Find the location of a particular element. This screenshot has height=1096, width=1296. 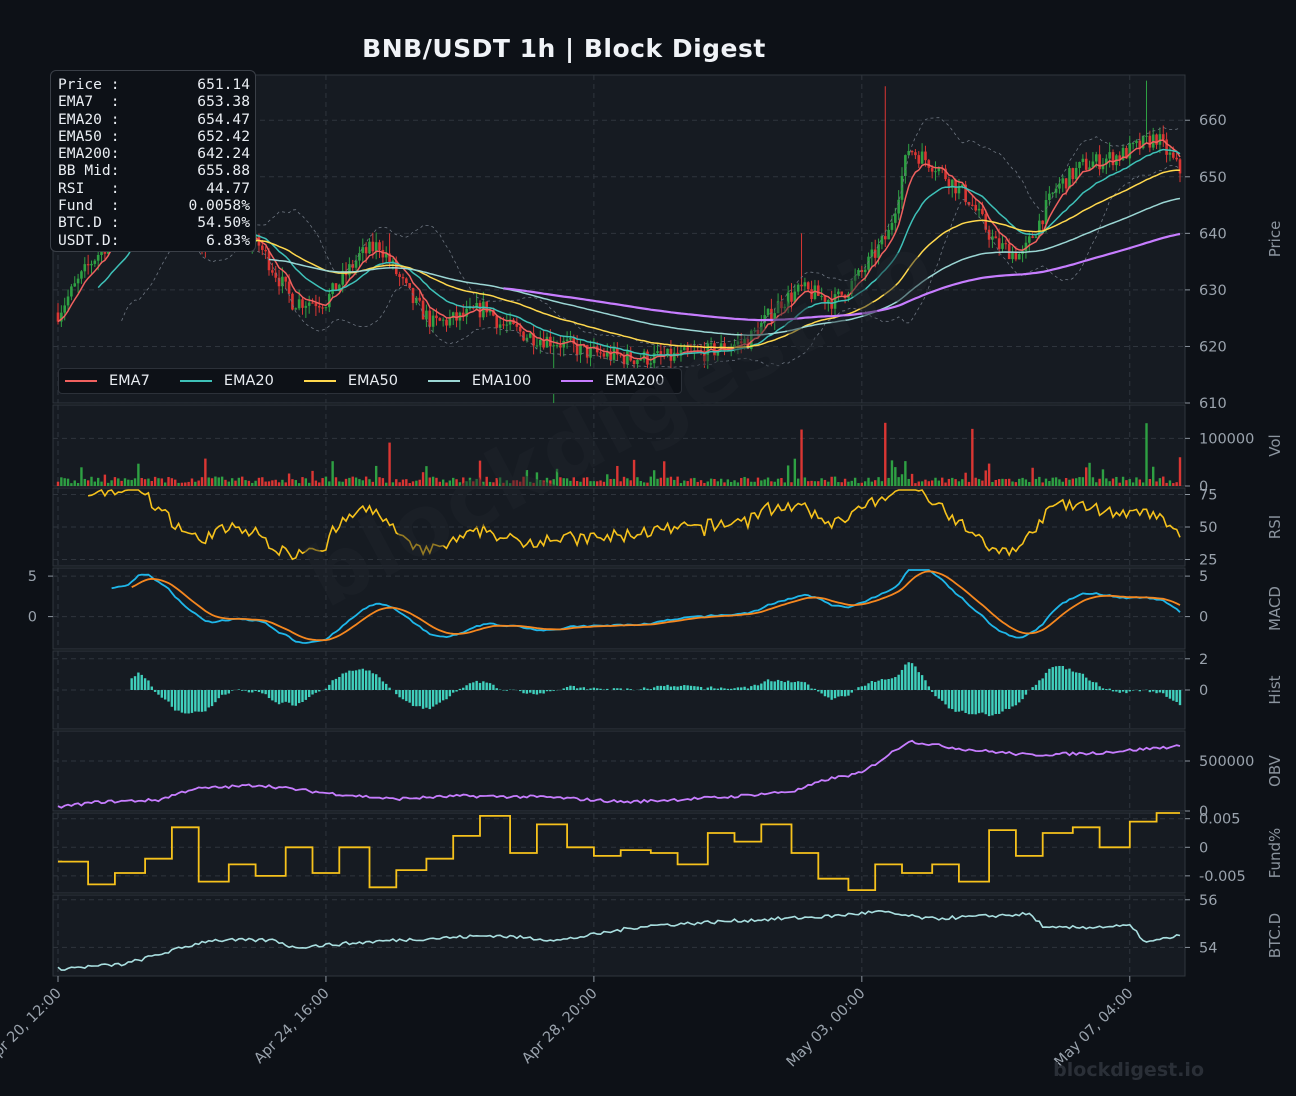

legend-item-ema7: EMA7 is located at coordinates (107, 381).